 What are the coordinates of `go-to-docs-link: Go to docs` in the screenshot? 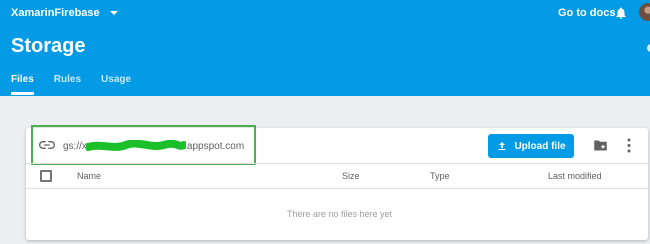 It's located at (586, 13).